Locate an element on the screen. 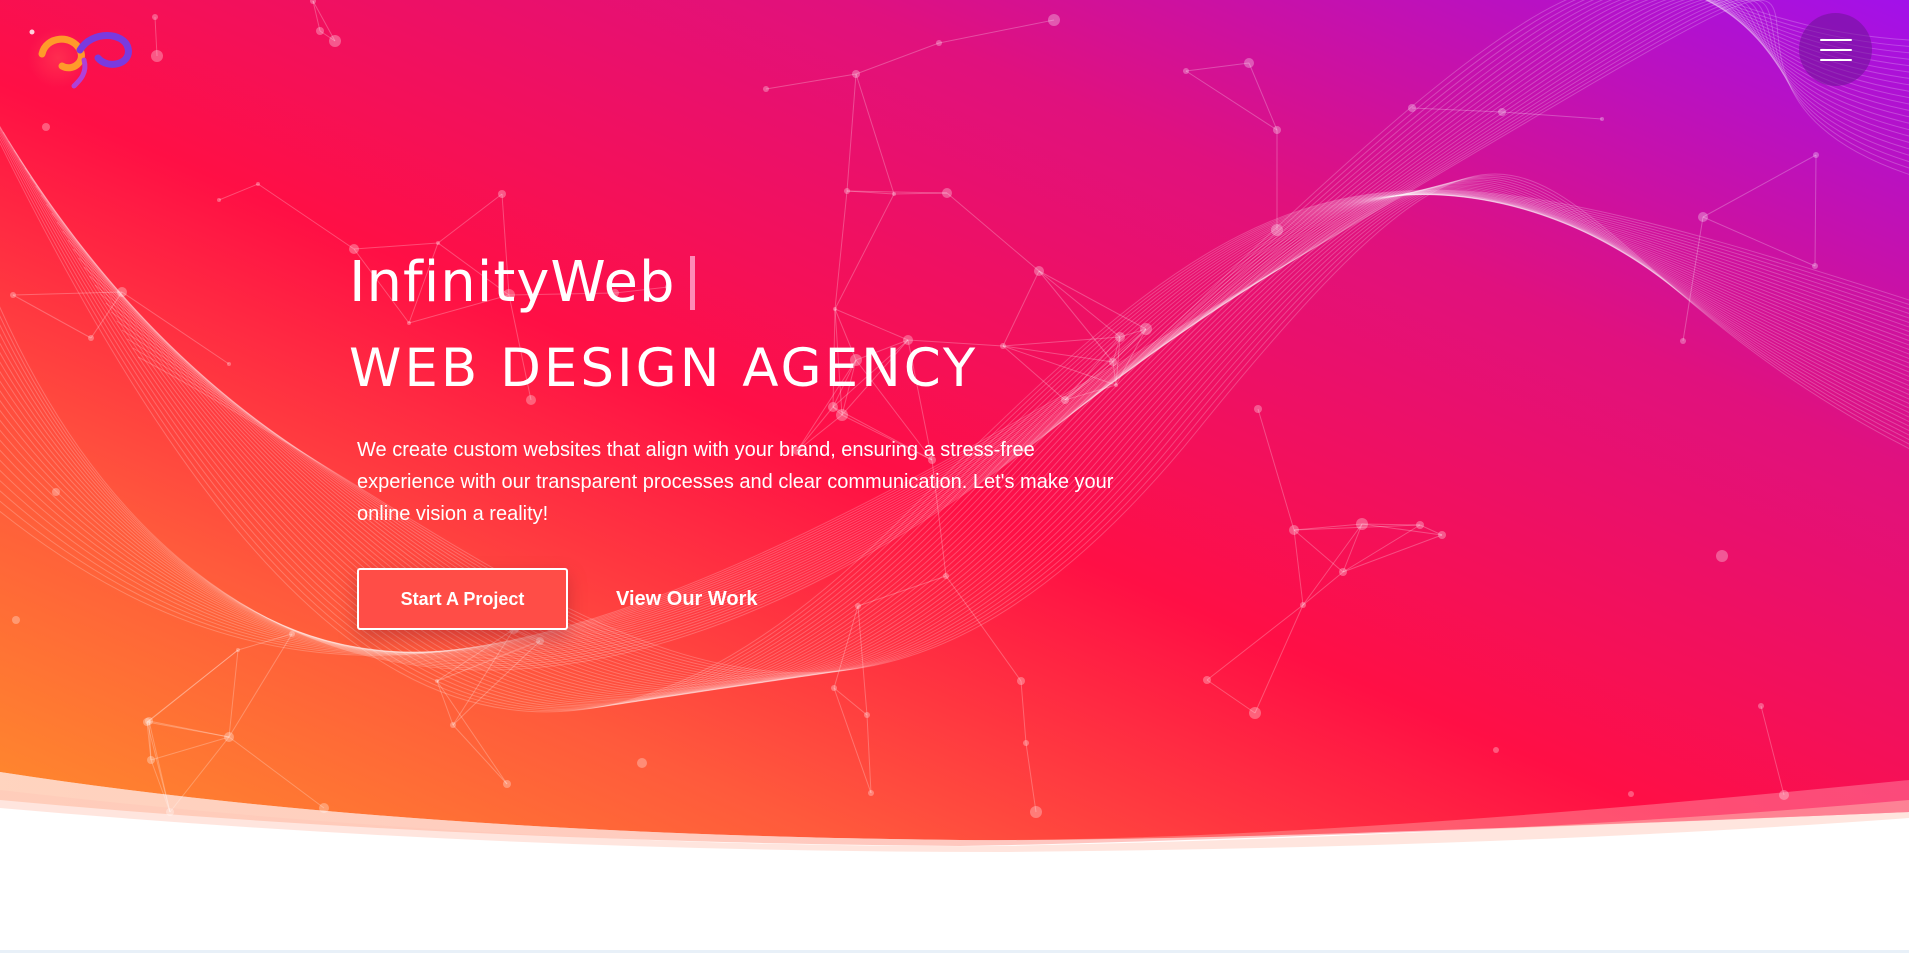  cta-row: Start A Project View Our Work is located at coordinates (753, 599).